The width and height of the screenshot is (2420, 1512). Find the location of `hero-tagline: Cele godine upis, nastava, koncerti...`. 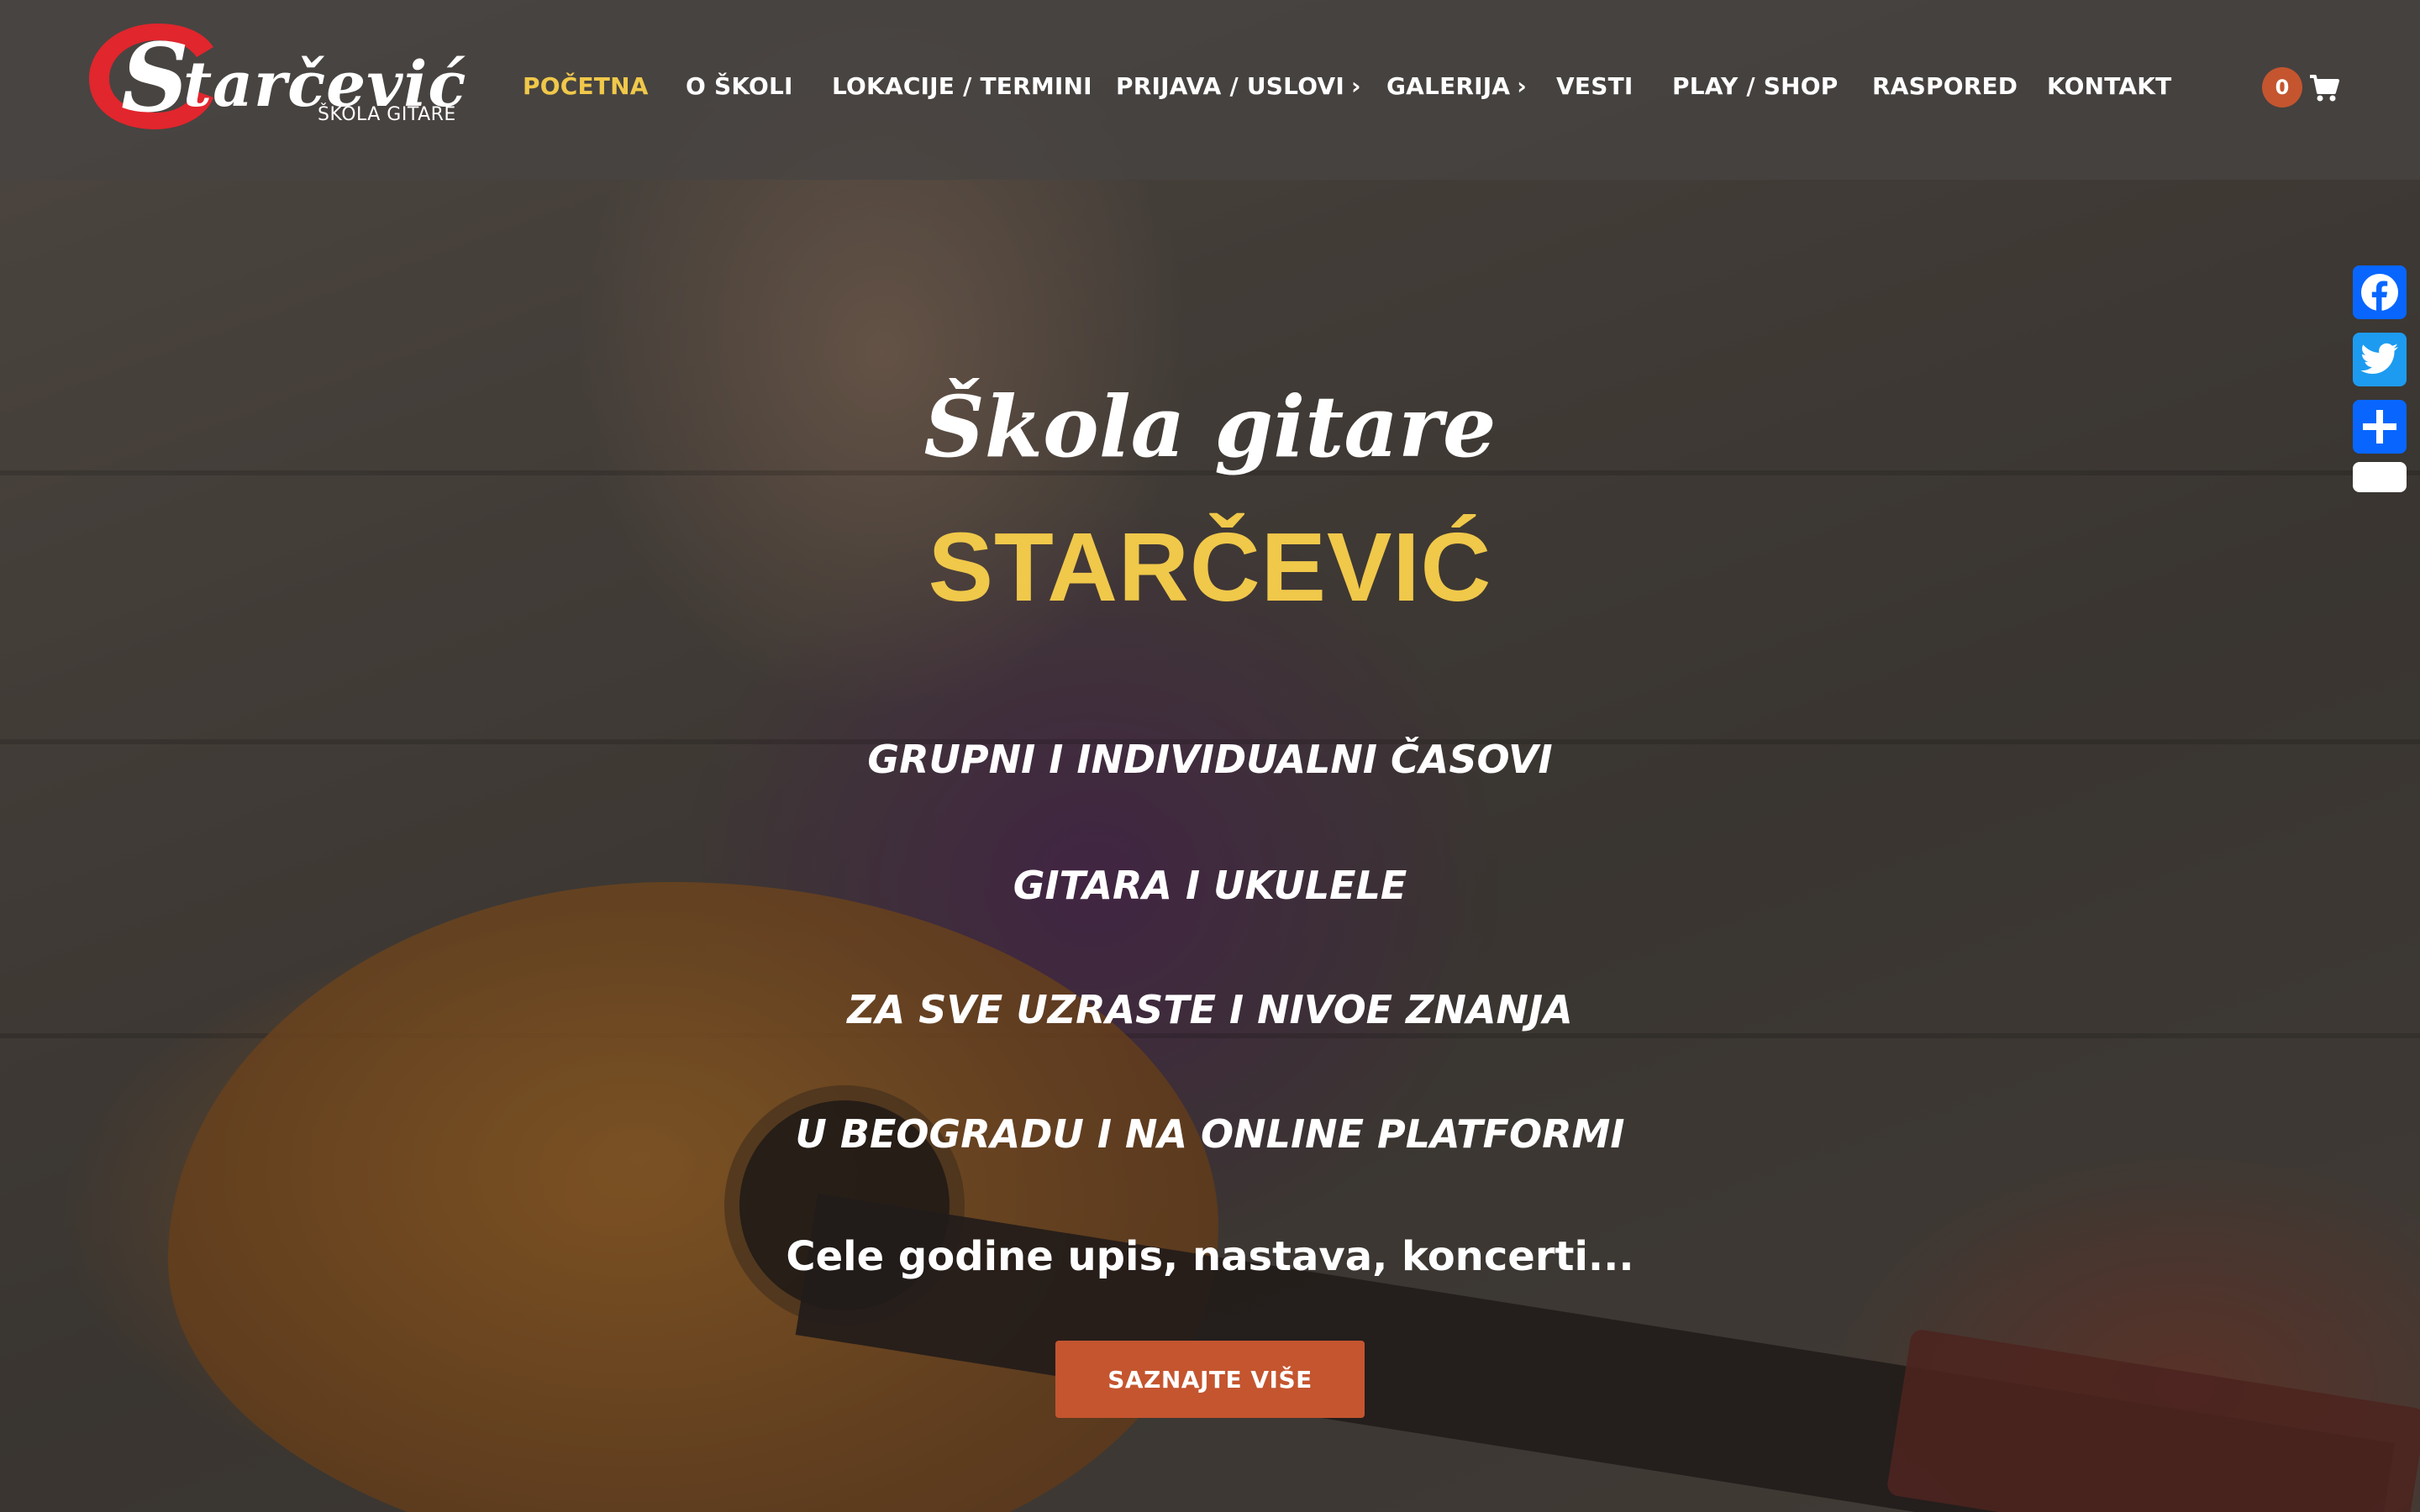

hero-tagline: Cele godine upis, nastava, koncerti... is located at coordinates (1210, 1256).